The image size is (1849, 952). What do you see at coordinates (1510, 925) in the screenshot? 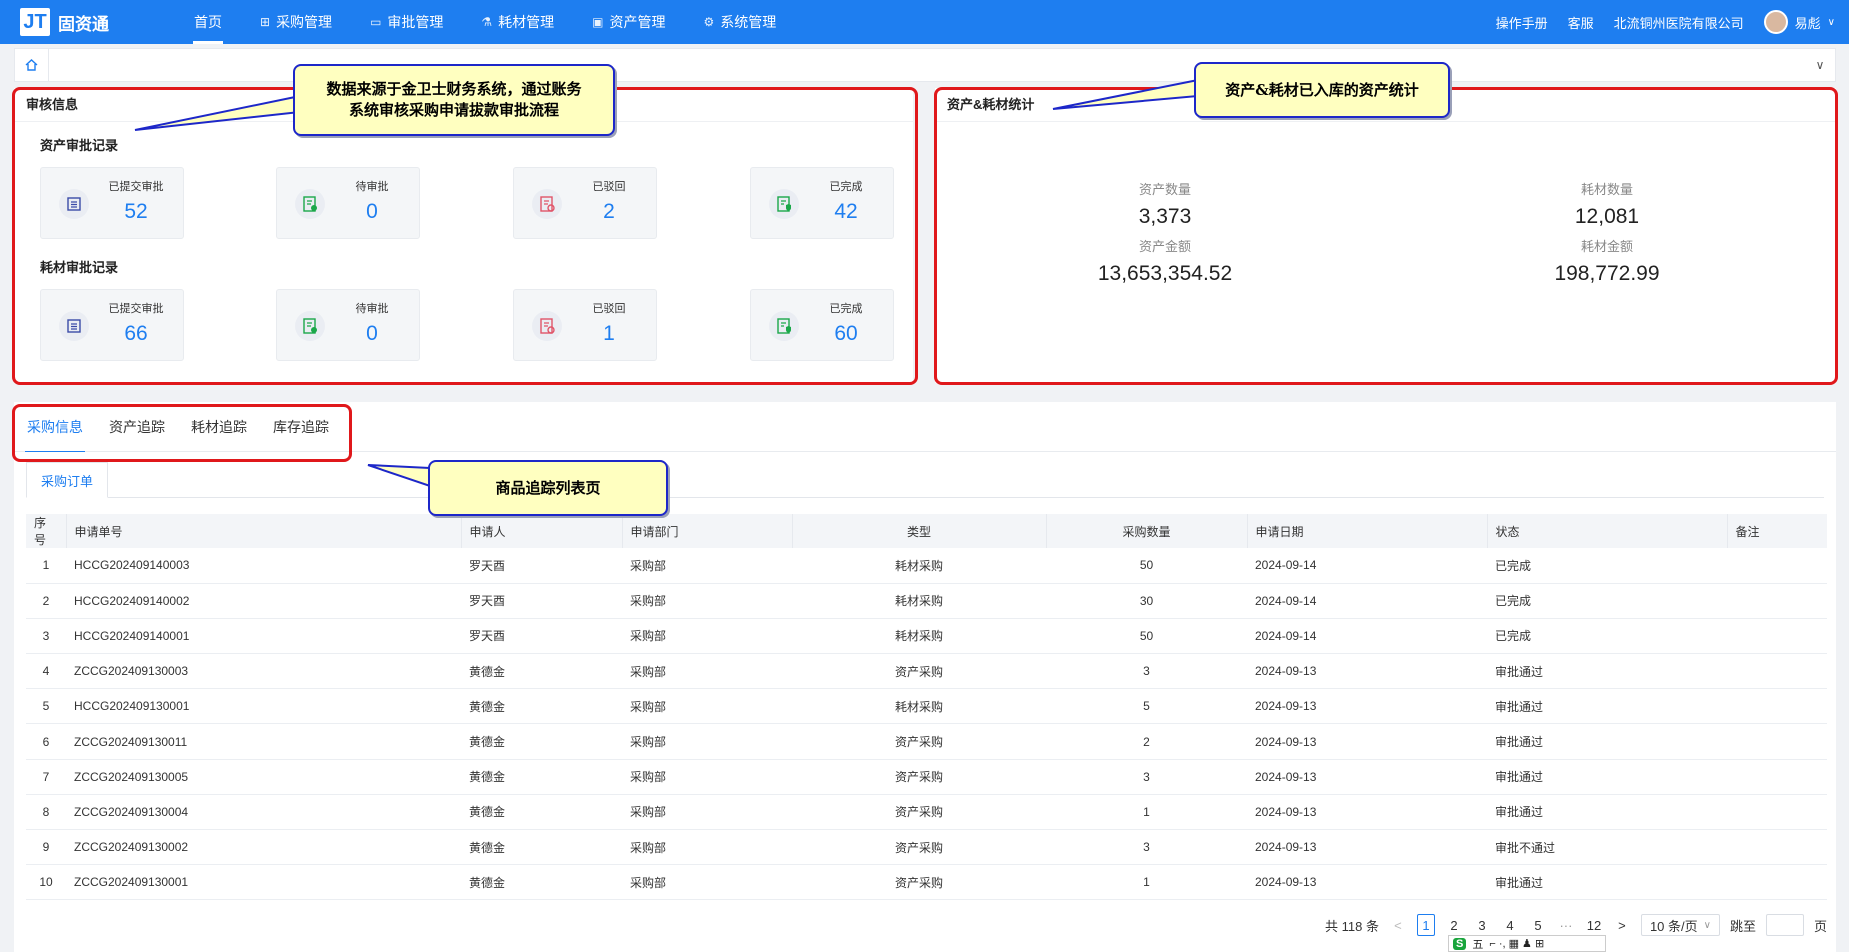
I see `page-4-button: 4` at bounding box center [1510, 925].